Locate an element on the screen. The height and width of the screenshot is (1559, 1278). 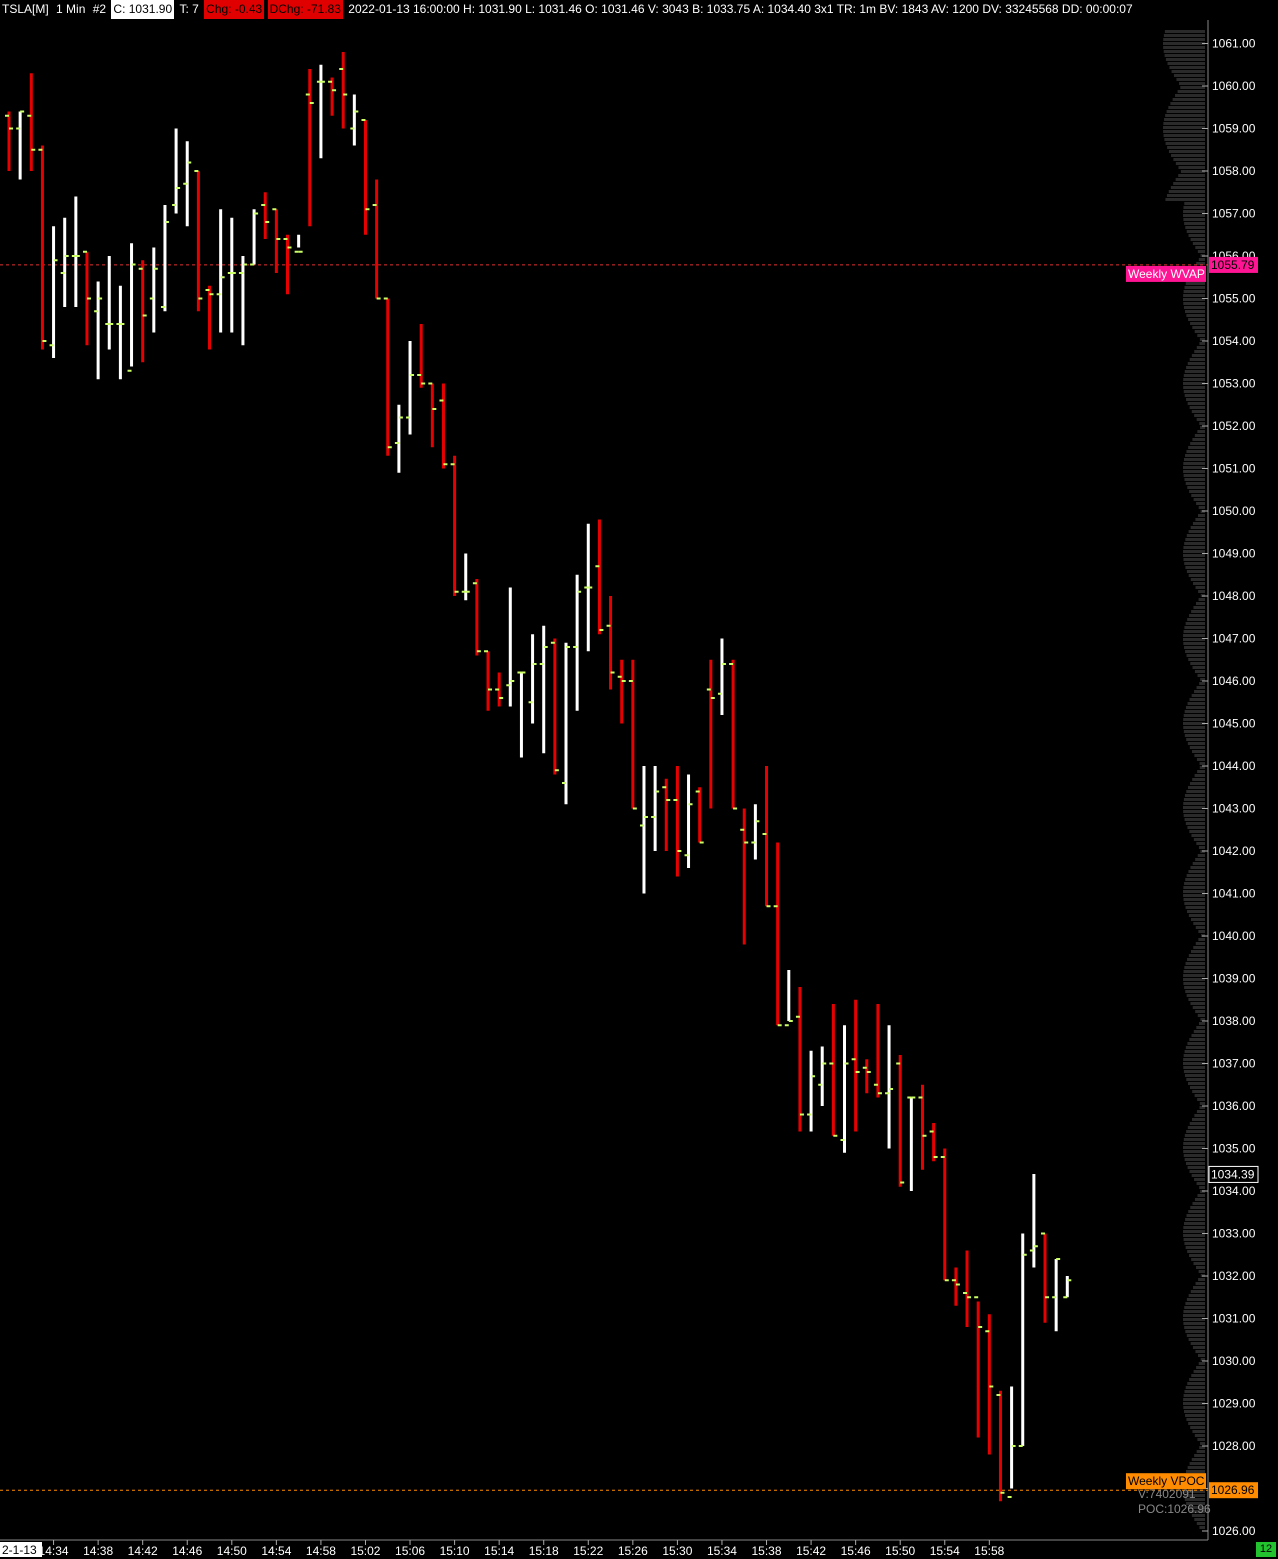
time-tick-label: 15:42 is located at coordinates (811, 1551).